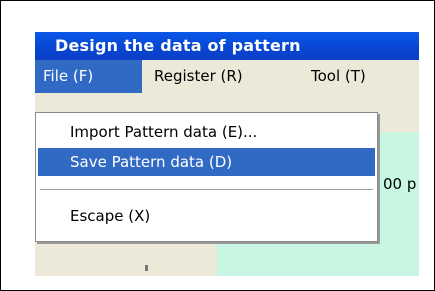 The height and width of the screenshot is (291, 435). I want to click on window-title: Design the data of pattern, so click(178, 45).